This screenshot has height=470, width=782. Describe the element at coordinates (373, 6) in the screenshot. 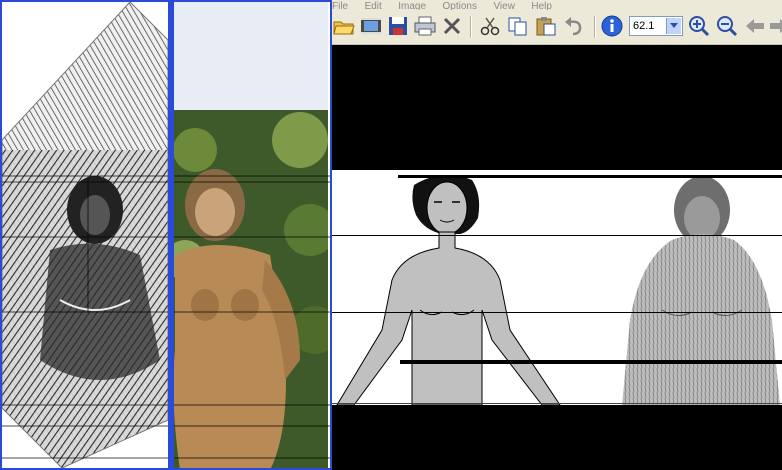

I see `menu-edit: Edit` at that location.